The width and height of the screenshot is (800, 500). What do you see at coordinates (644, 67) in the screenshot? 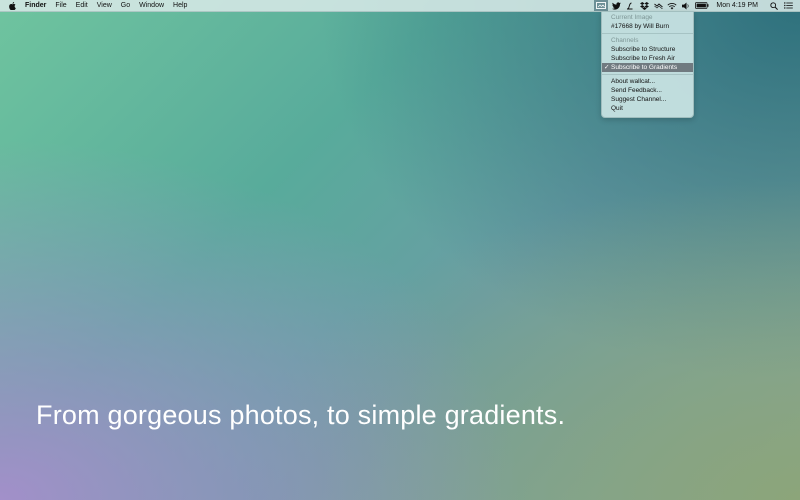
I see `channel-gradients-label: Subscribe to Gradients` at bounding box center [644, 67].